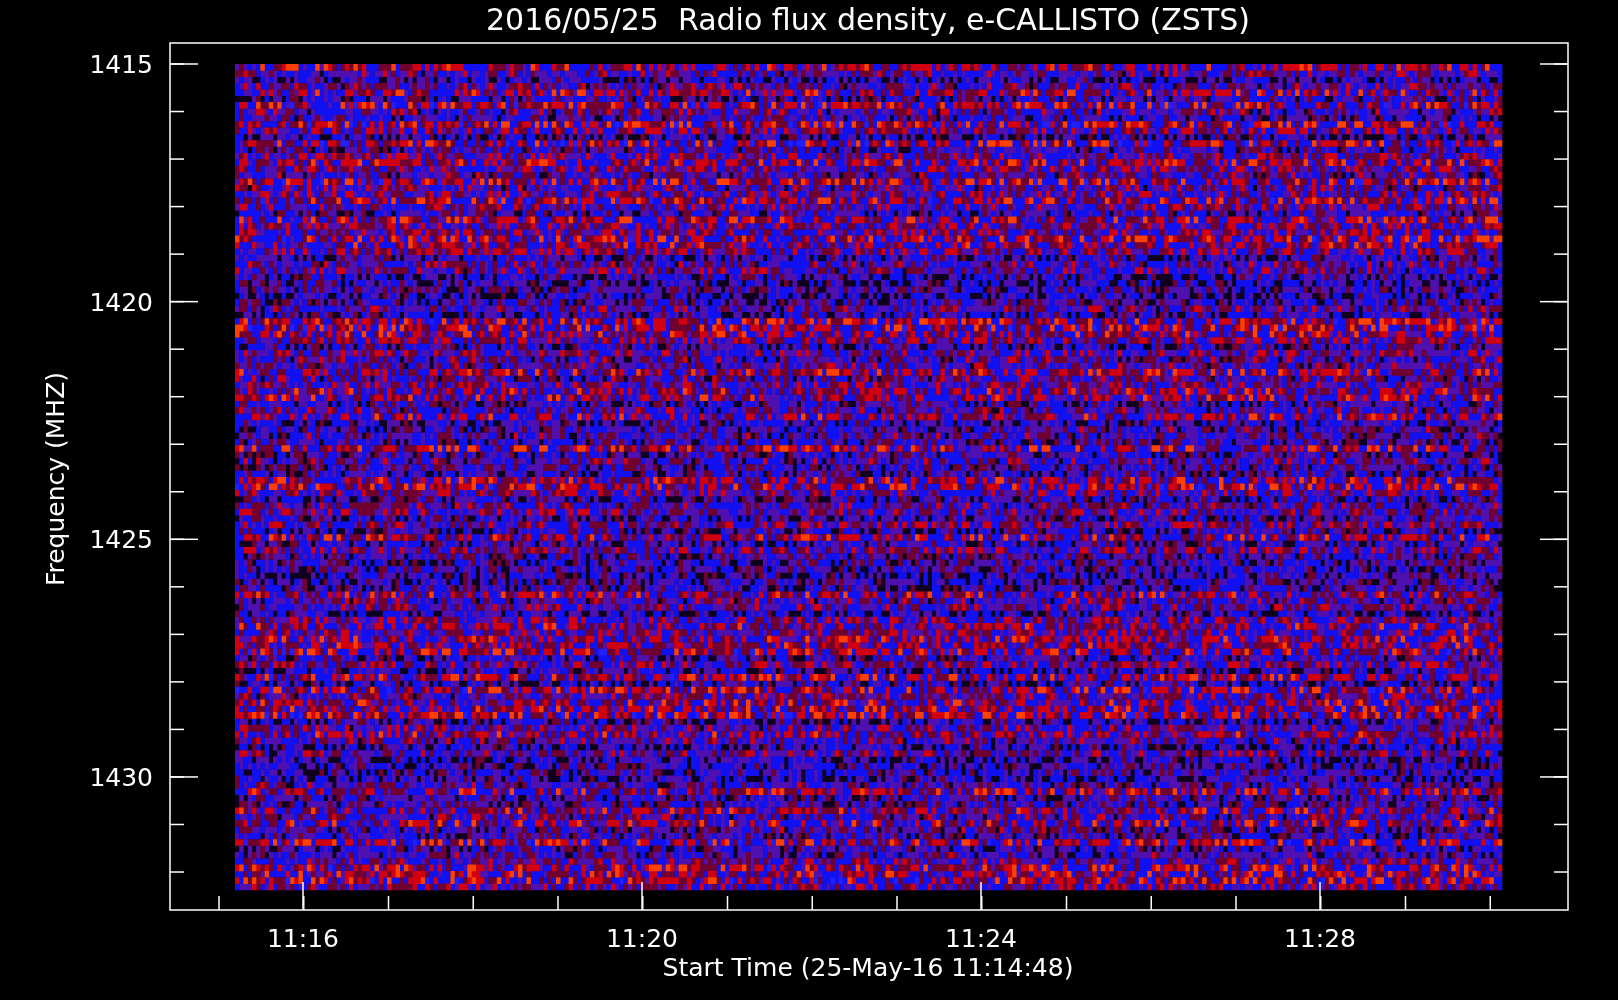 This screenshot has height=1000, width=1618. Describe the element at coordinates (981, 938) in the screenshot. I see `x-tick-label: 11:24` at that location.